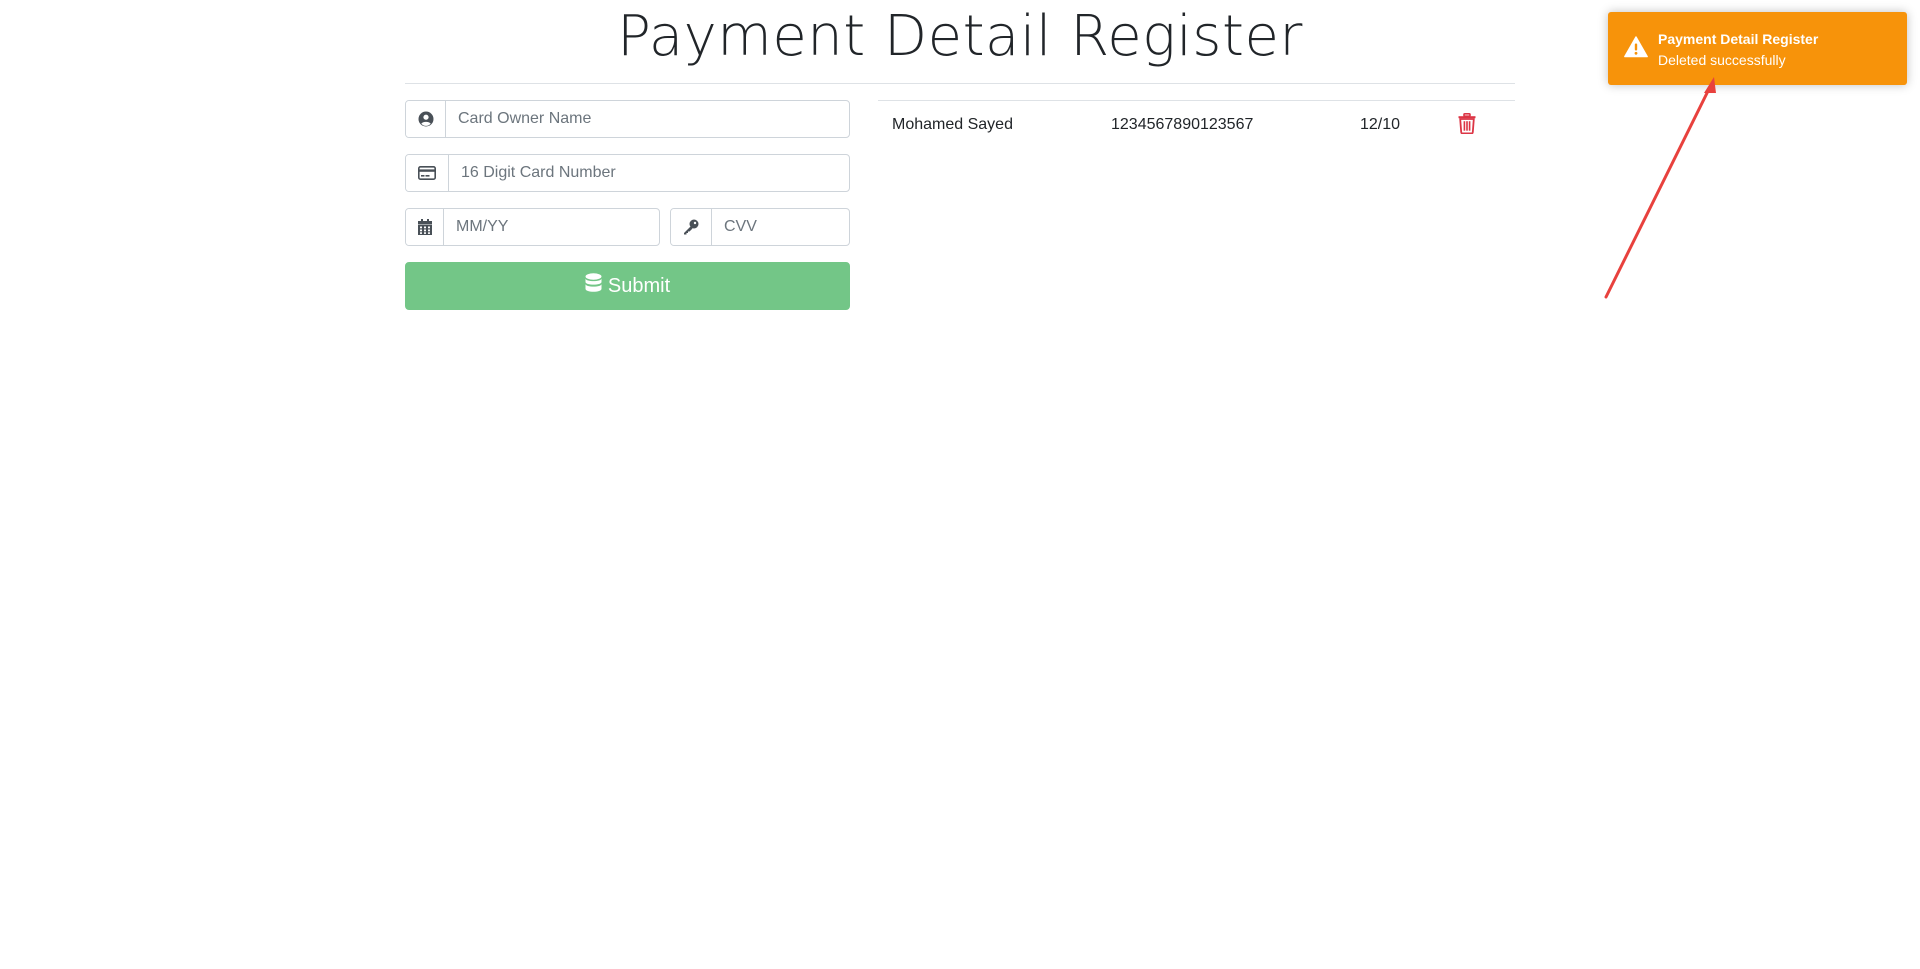 The image size is (1920, 969). I want to click on card-owner-input, so click(647, 119).